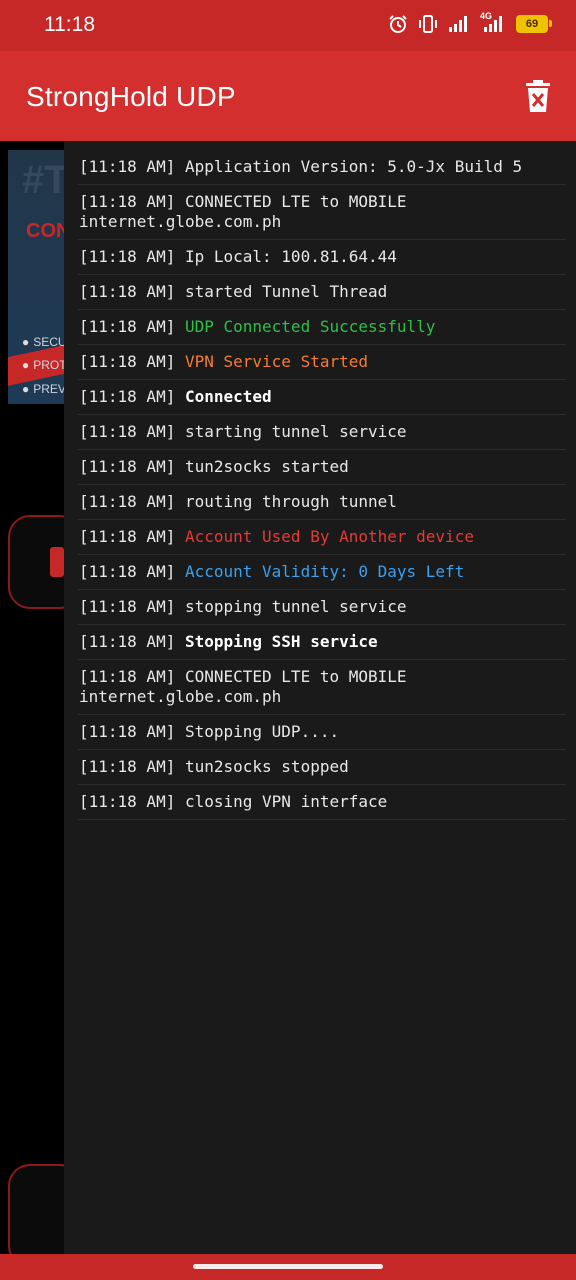 Image resolution: width=576 pixels, height=1280 pixels. I want to click on log-entry: [11:18 AM] routing through tunnel, so click(322, 502).